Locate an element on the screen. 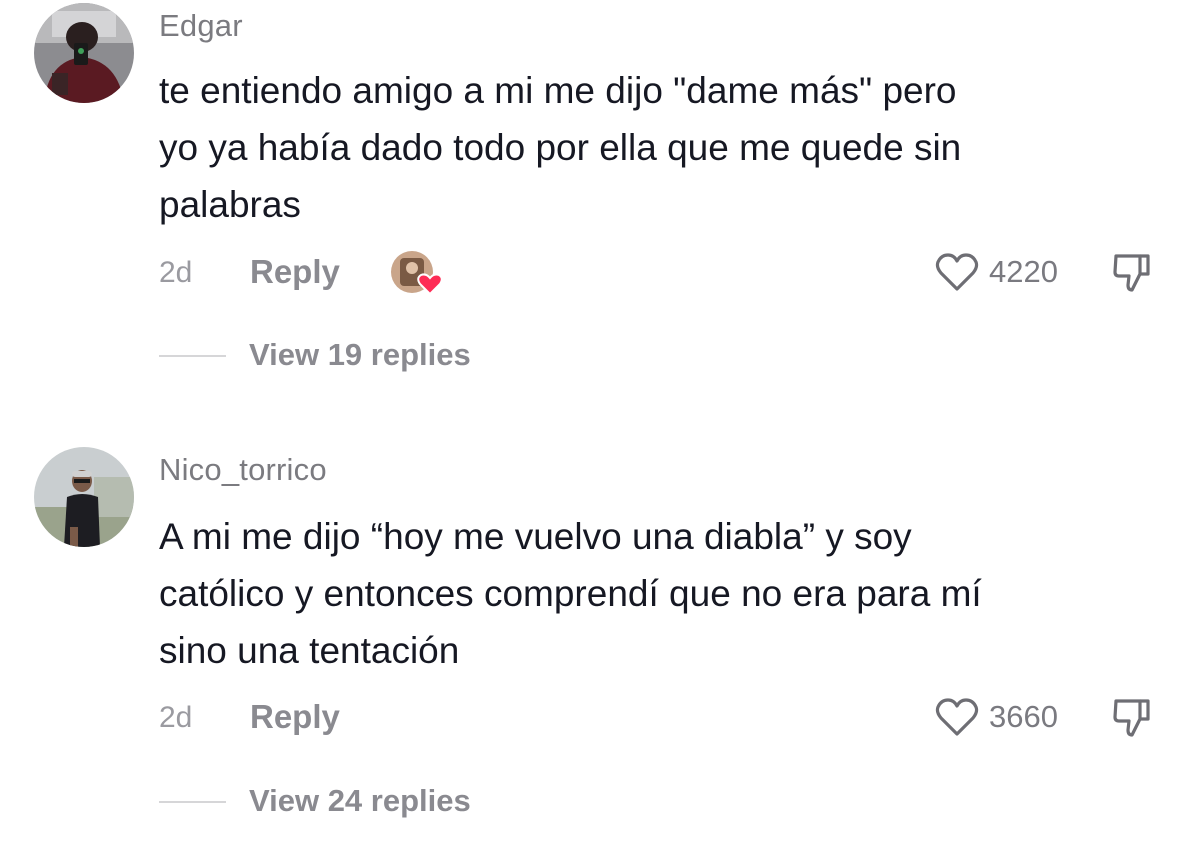 The image size is (1200, 850). like-button: 4220 is located at coordinates (996, 272).